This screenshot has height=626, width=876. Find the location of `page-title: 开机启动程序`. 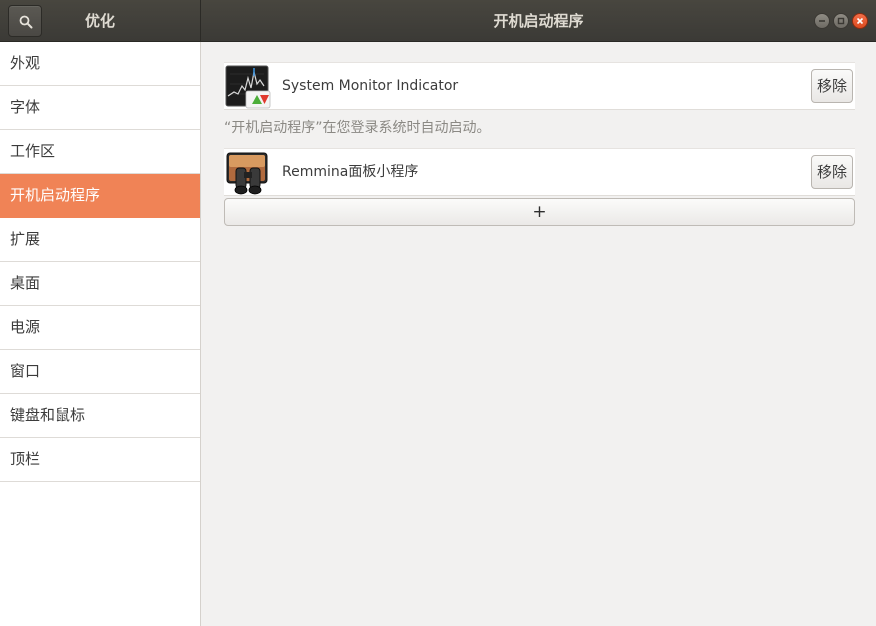

page-title: 开机启动程序 is located at coordinates (538, 21).